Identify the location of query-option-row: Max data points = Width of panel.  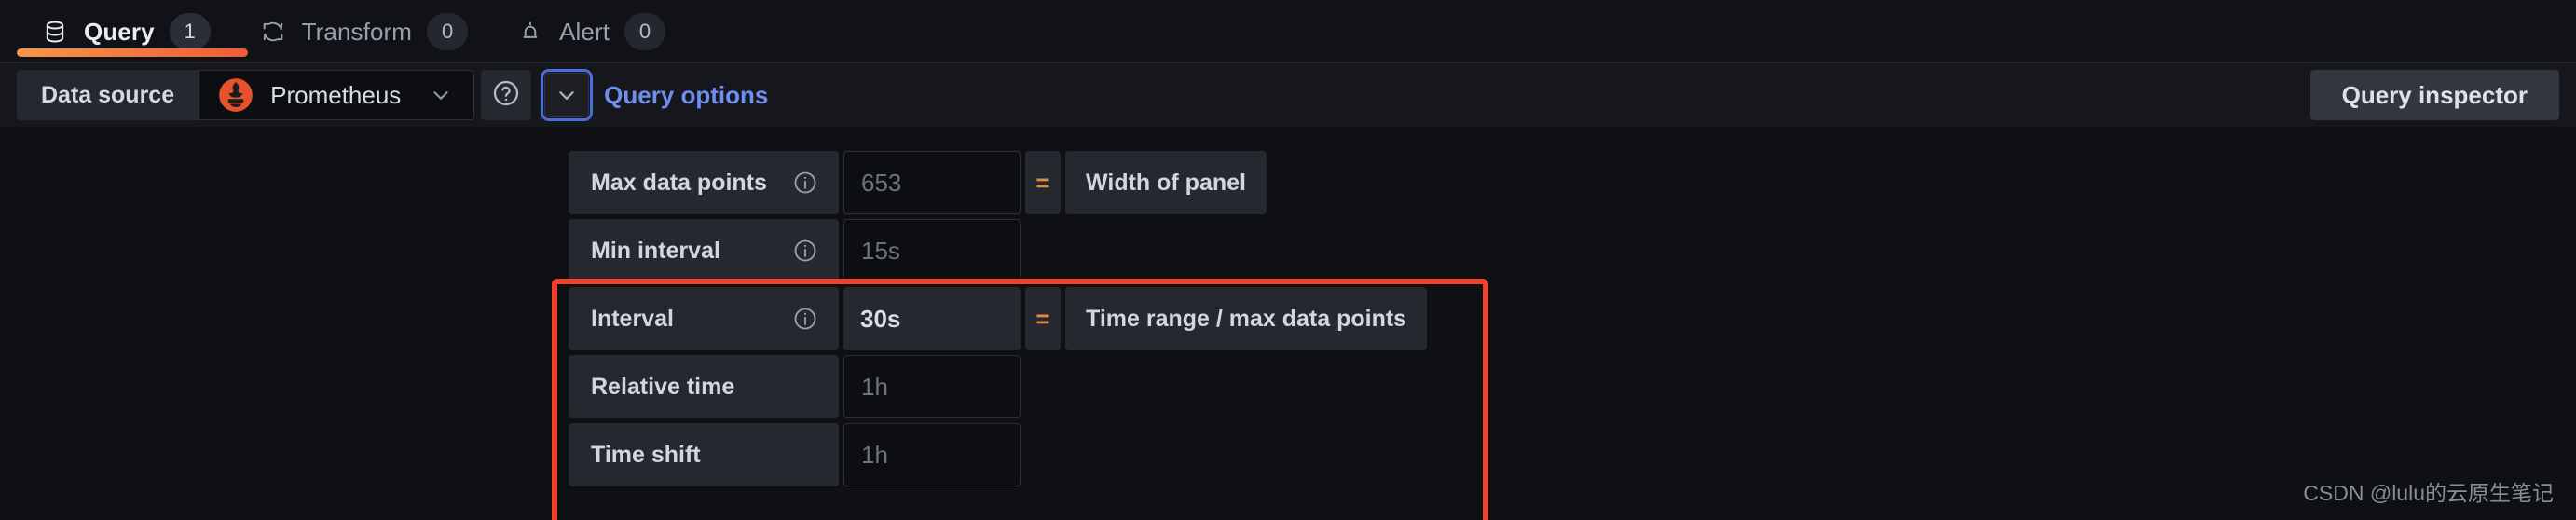
(1028, 182).